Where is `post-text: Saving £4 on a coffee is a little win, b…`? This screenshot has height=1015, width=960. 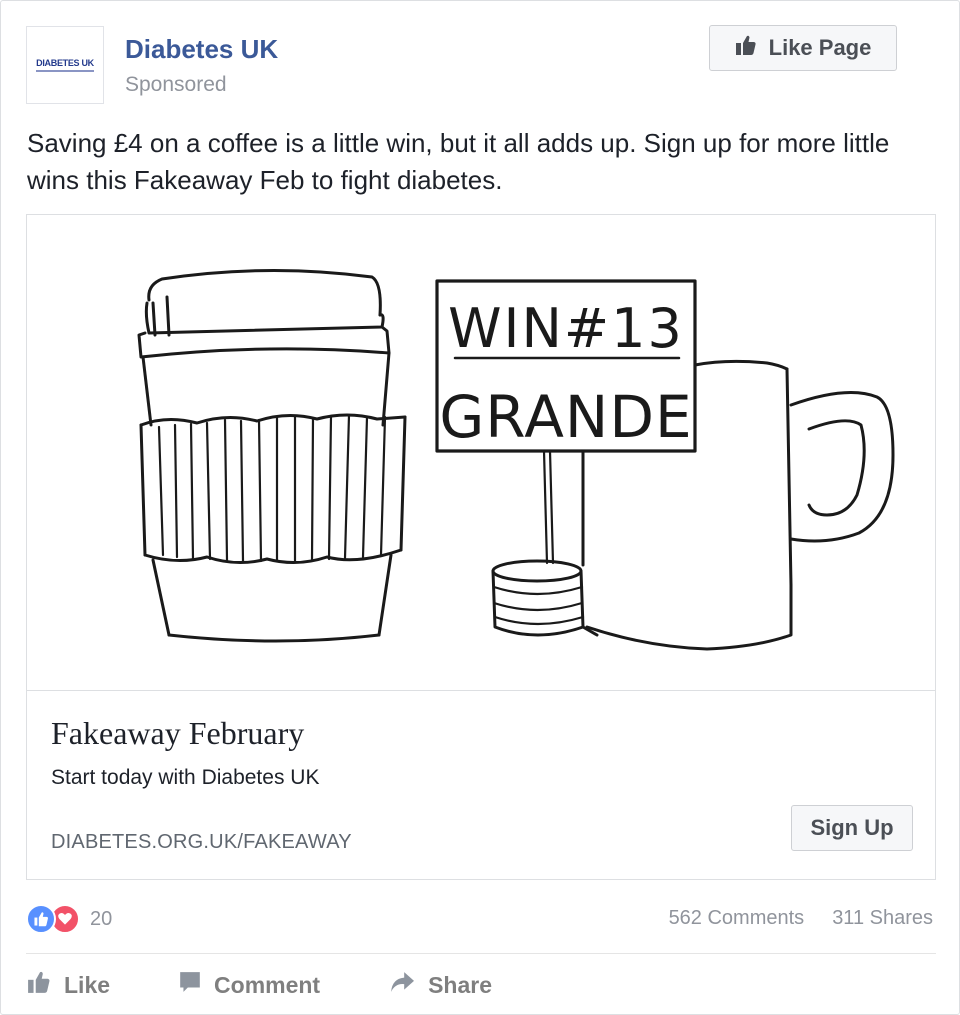 post-text: Saving £4 on a coffee is a little win, b… is located at coordinates (458, 161).